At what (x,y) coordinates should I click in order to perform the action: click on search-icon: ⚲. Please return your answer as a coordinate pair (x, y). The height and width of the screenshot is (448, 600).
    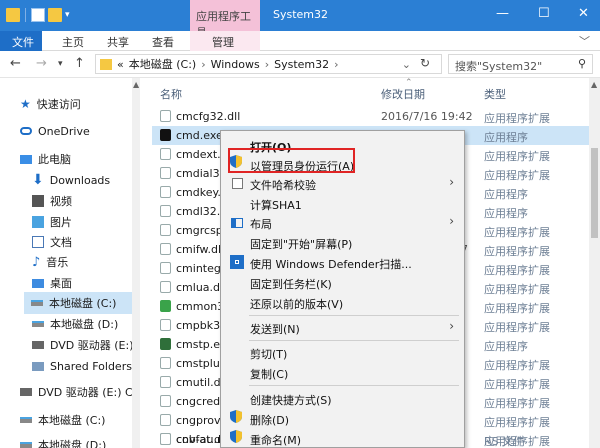
    Looking at the image, I should click on (582, 63).